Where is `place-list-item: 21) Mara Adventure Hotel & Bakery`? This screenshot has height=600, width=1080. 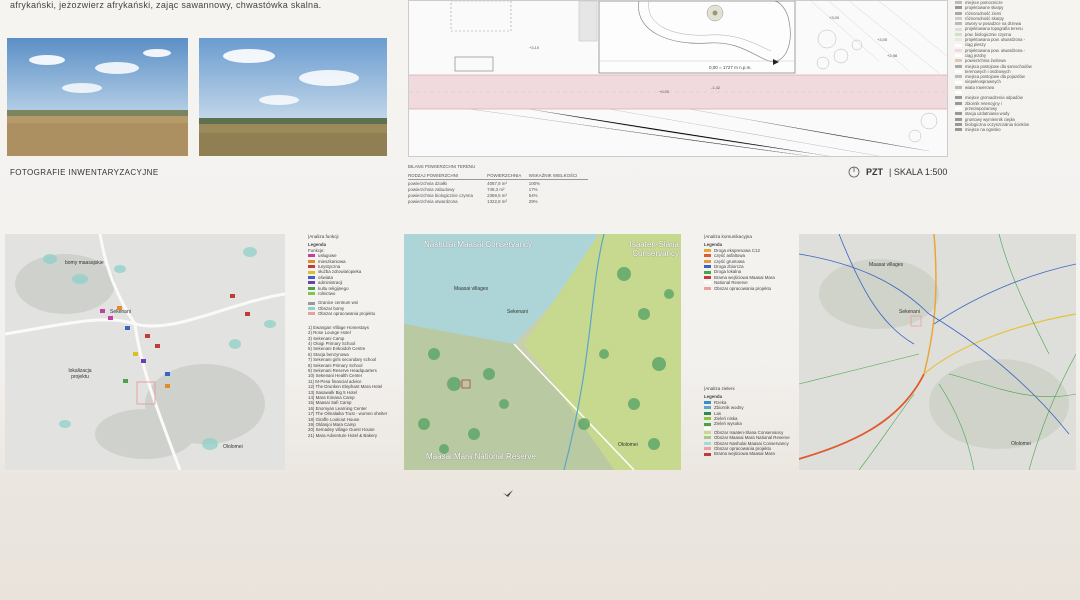
place-list-item: 21) Mara Adventure Hotel & Bakery is located at coordinates (343, 435).